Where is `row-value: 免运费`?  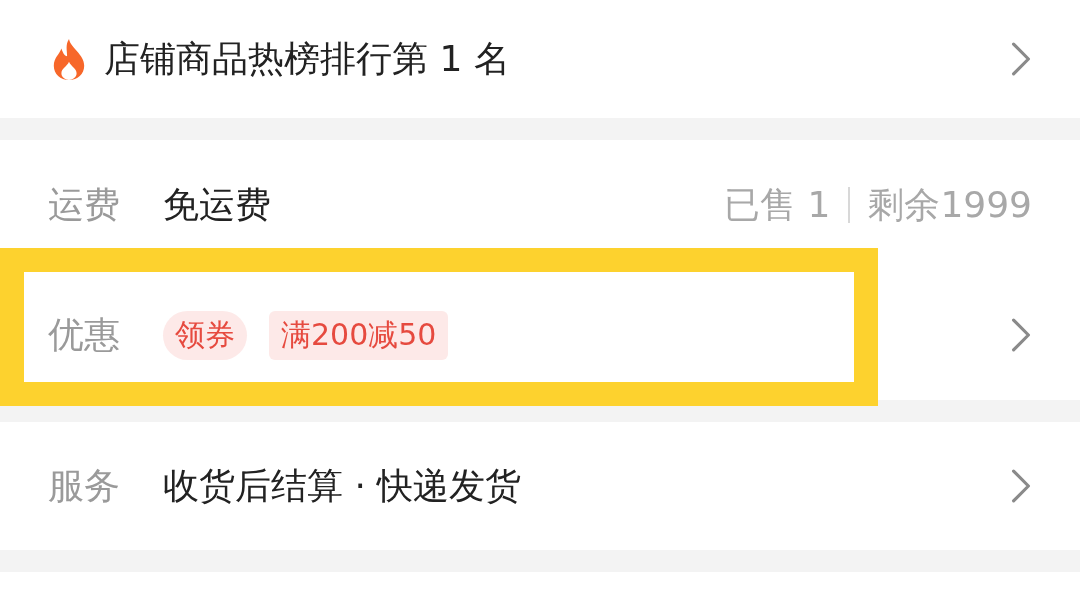 row-value: 免运费 is located at coordinates (217, 204).